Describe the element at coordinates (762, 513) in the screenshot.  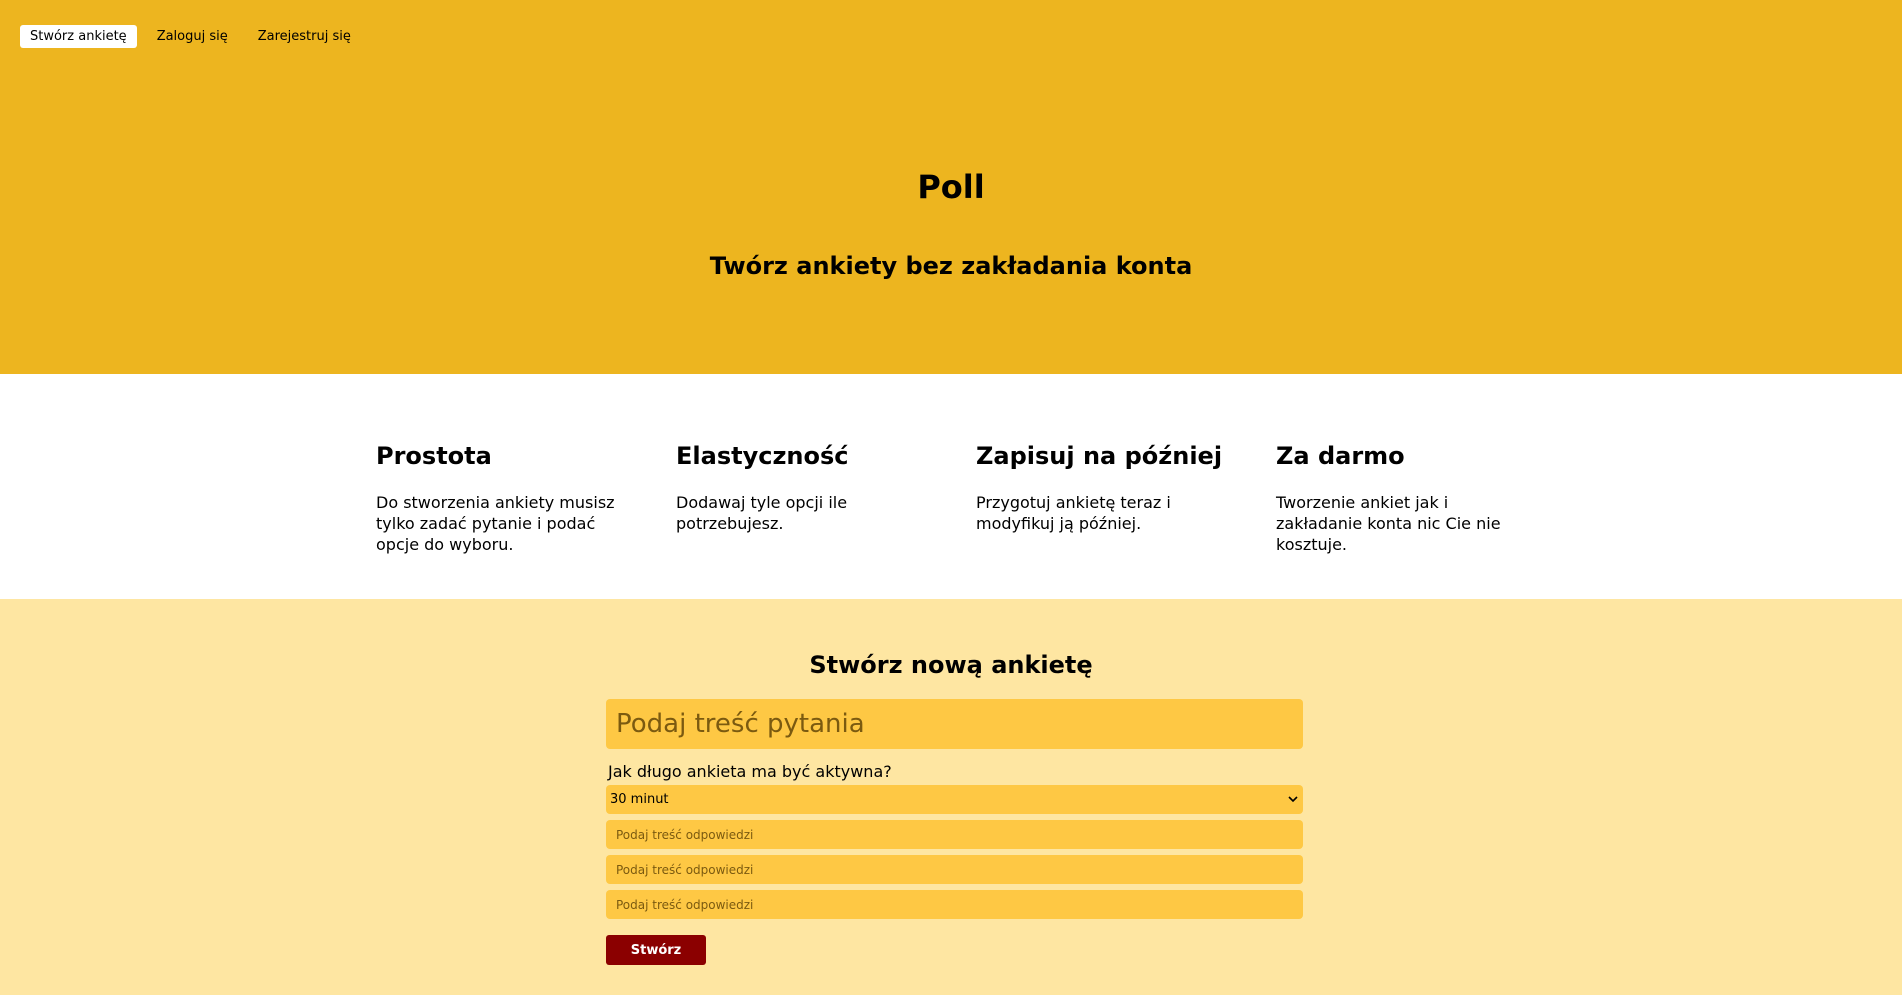
I see `feature-text: Dodawaj tyle opcji ile potrzebujesz.` at that location.